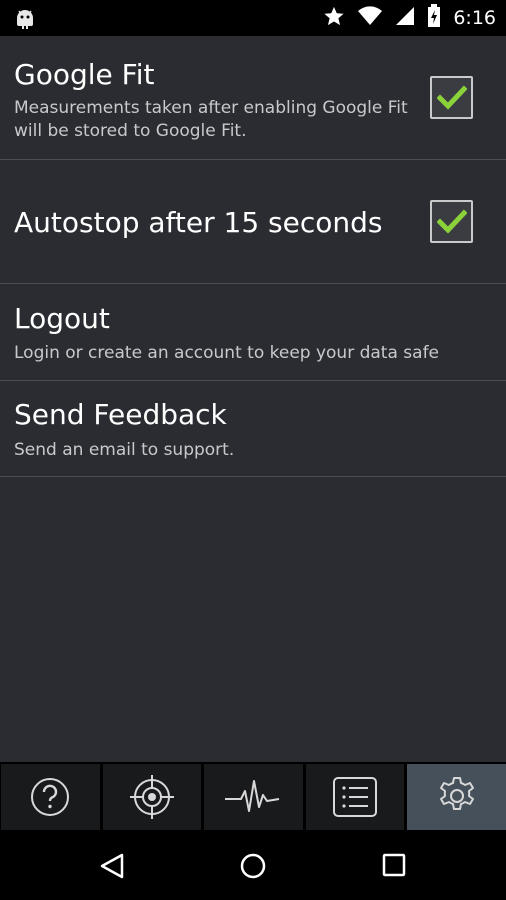  I want to click on battery-charging-icon, so click(434, 18).